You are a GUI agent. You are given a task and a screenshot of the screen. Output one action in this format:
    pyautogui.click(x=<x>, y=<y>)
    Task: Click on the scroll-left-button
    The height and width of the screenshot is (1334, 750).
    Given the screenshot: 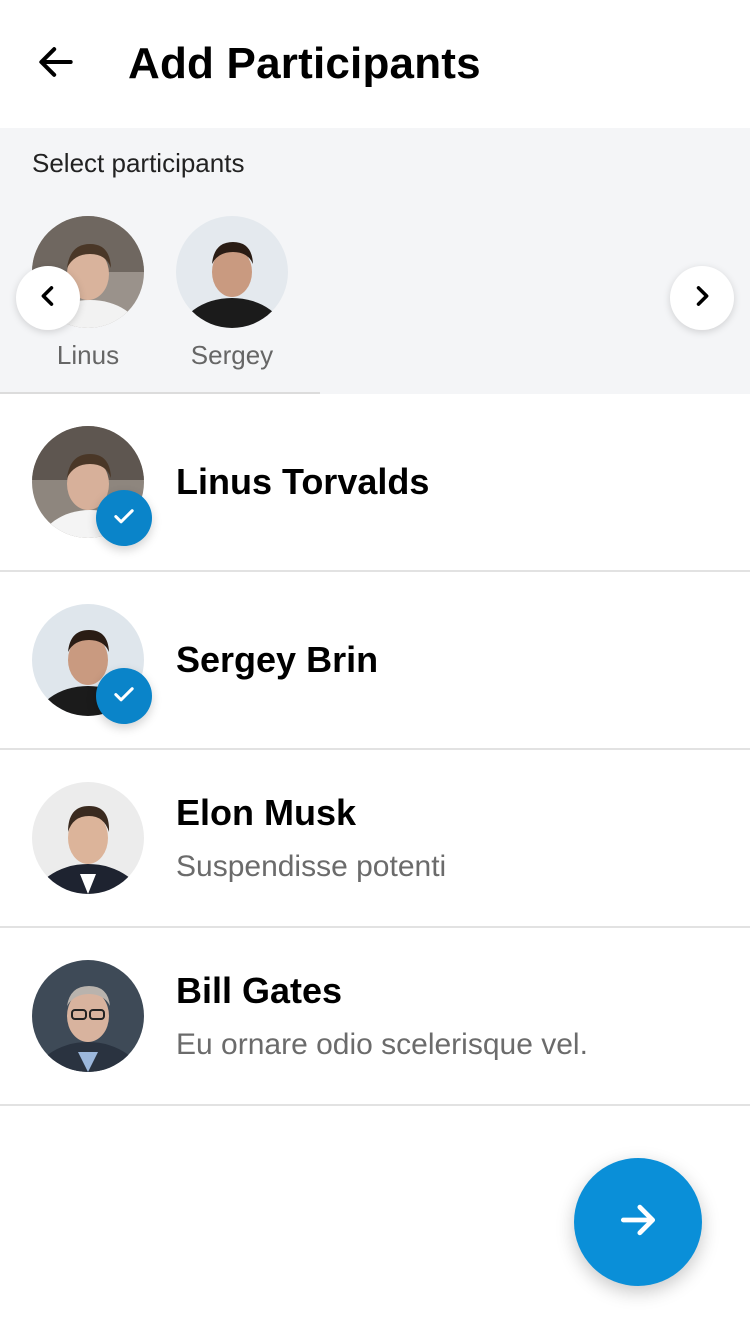 What is the action you would take?
    pyautogui.click(x=48, y=298)
    